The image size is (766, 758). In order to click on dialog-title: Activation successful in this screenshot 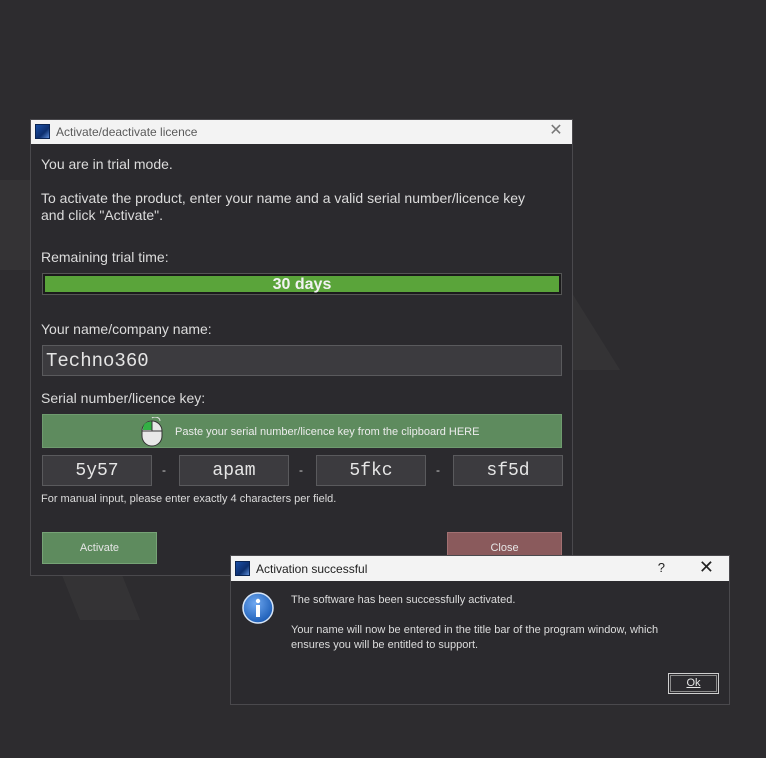, I will do `click(312, 569)`.